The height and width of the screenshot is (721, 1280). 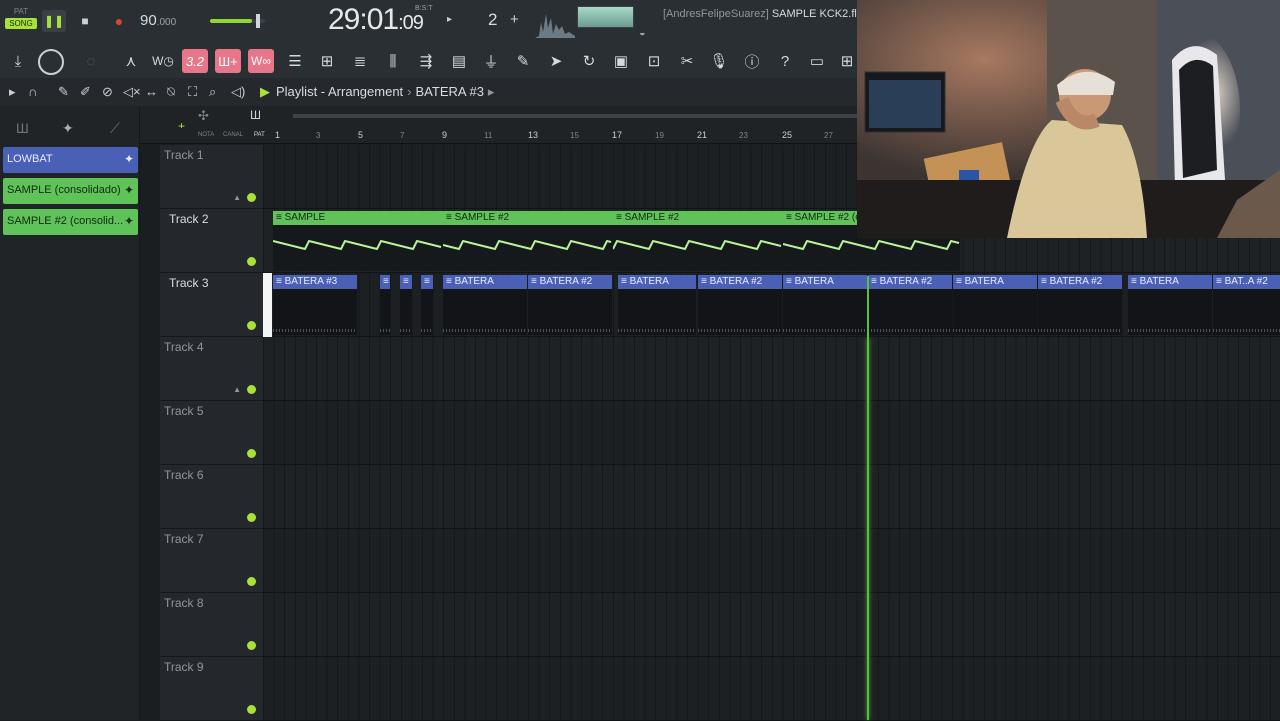 What do you see at coordinates (358, 241) in the screenshot?
I see `audio-clip: ≡ SAMPLE` at bounding box center [358, 241].